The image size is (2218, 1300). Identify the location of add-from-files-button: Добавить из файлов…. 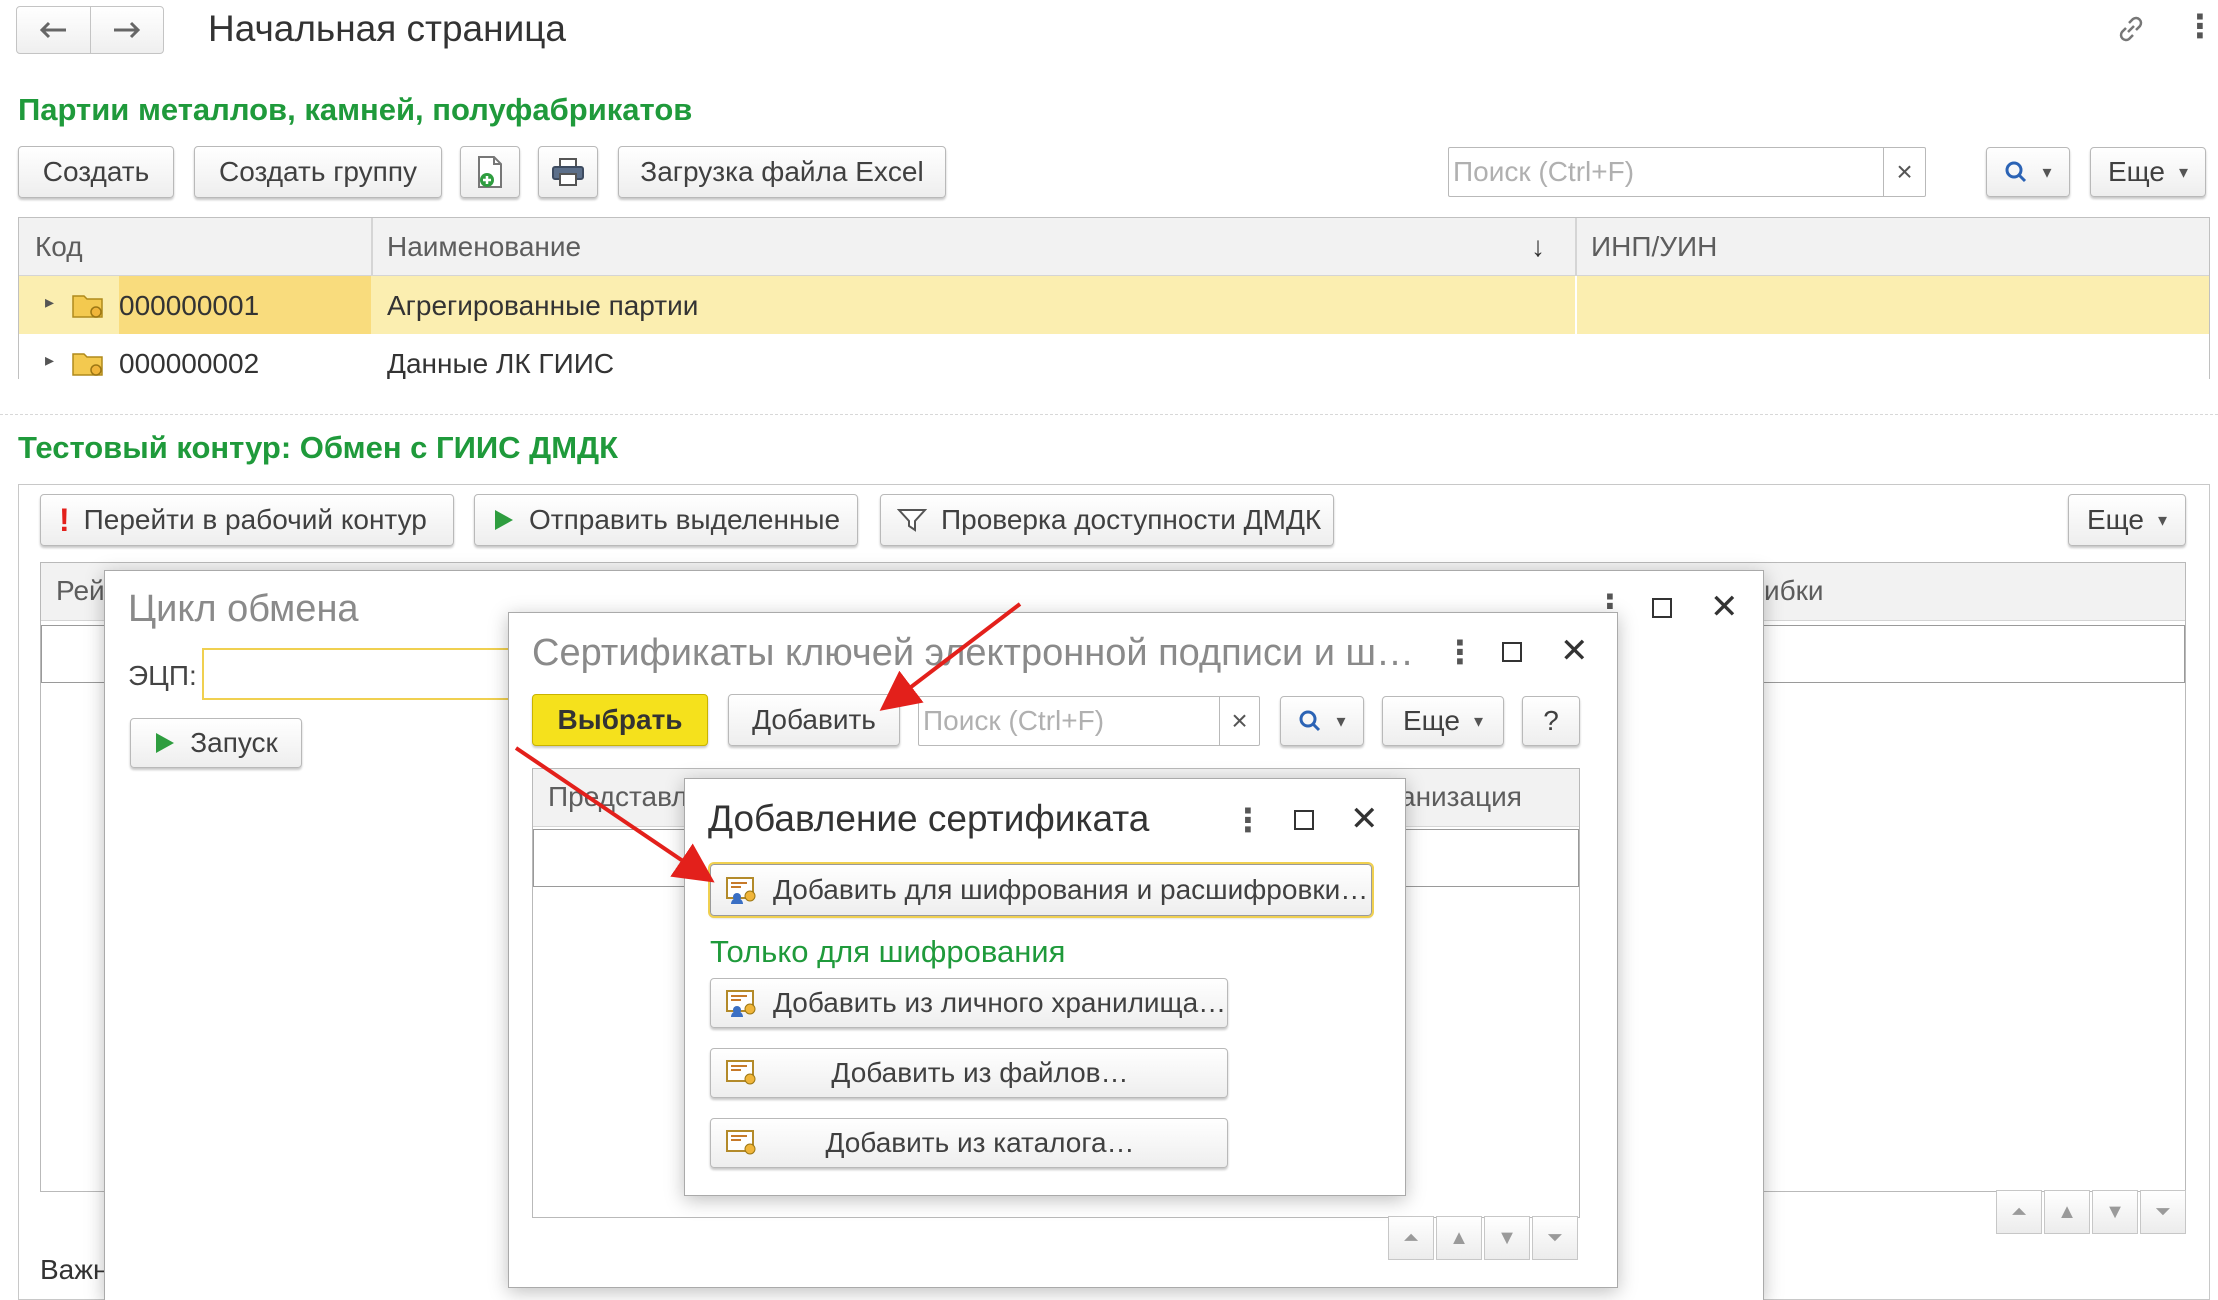
(969, 1073).